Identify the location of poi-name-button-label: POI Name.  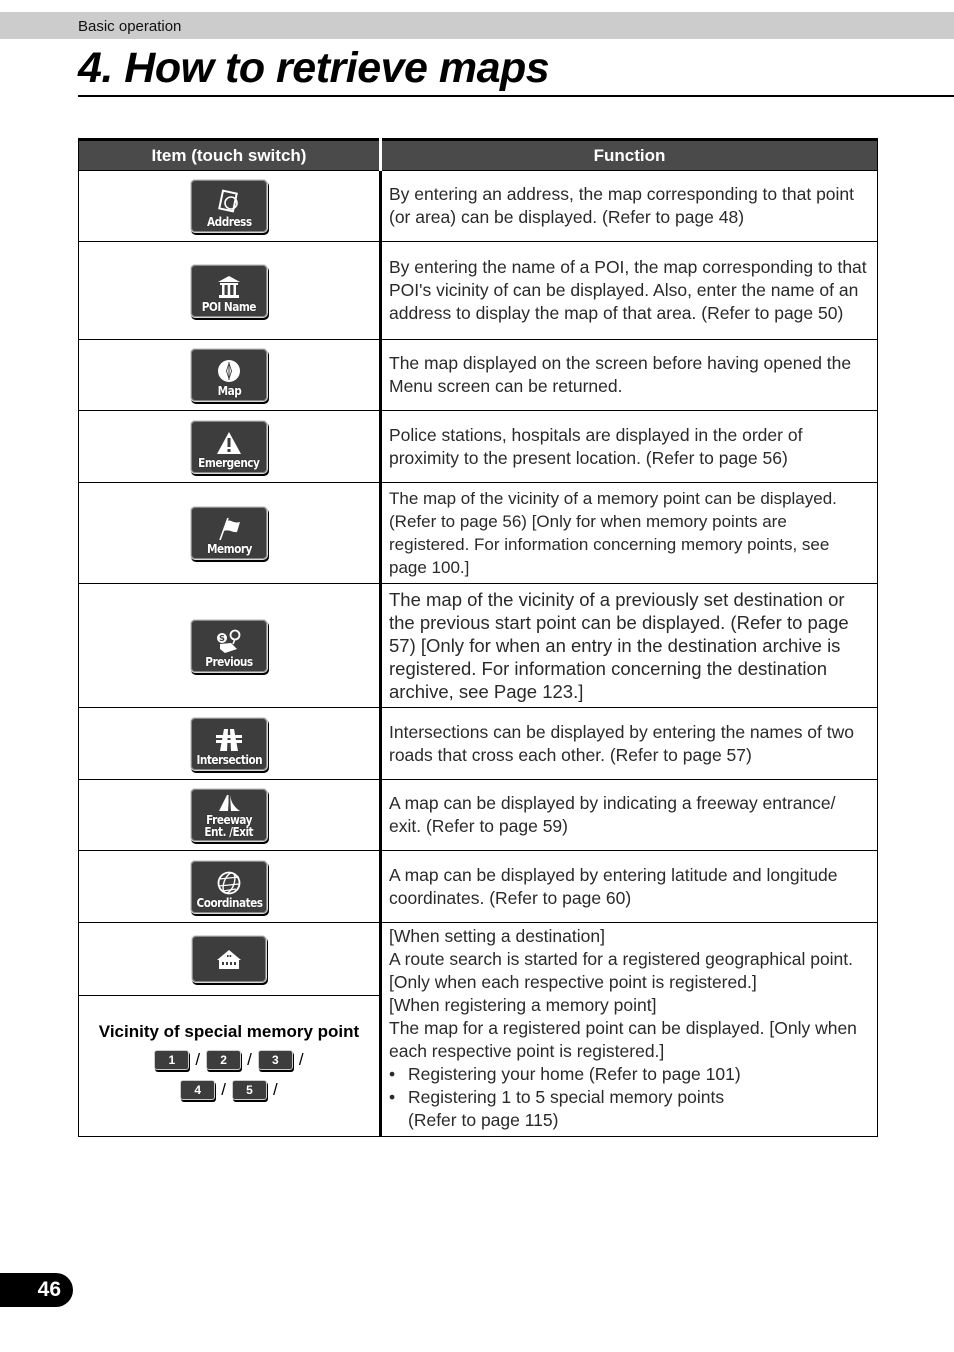
(229, 306).